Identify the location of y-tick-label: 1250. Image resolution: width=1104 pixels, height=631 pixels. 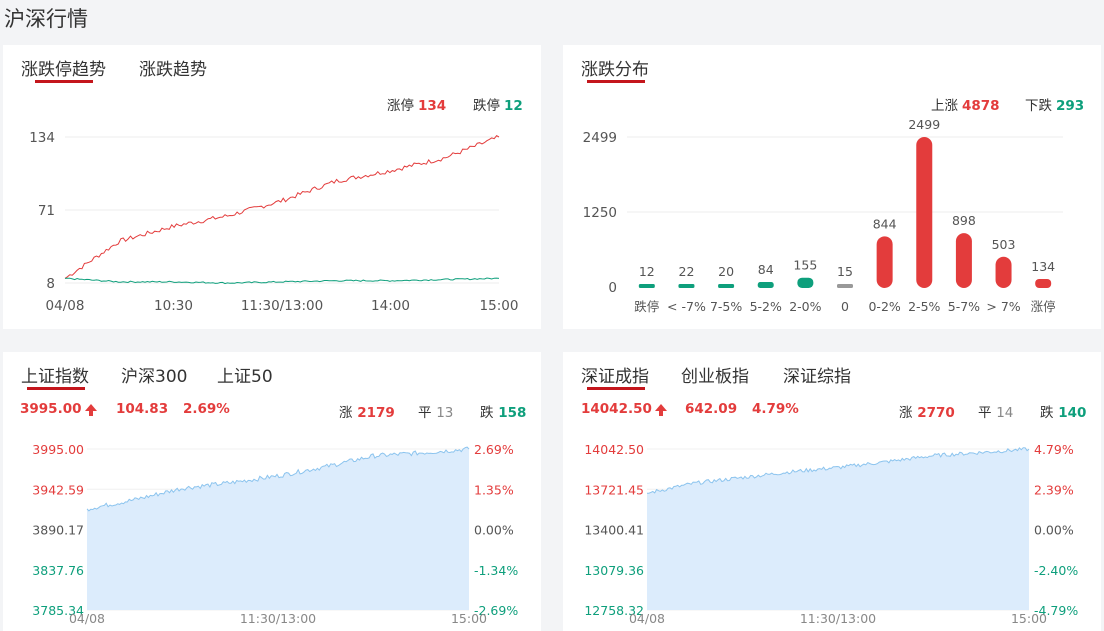
(600, 213).